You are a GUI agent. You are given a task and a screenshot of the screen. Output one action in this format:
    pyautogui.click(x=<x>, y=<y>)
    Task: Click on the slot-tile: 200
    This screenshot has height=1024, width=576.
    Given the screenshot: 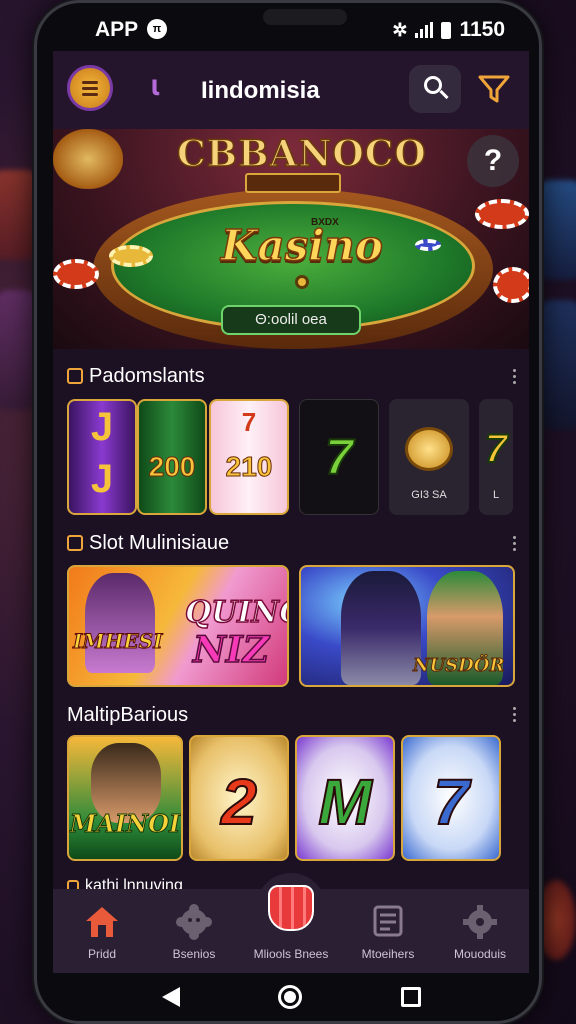 What is the action you would take?
    pyautogui.click(x=172, y=457)
    